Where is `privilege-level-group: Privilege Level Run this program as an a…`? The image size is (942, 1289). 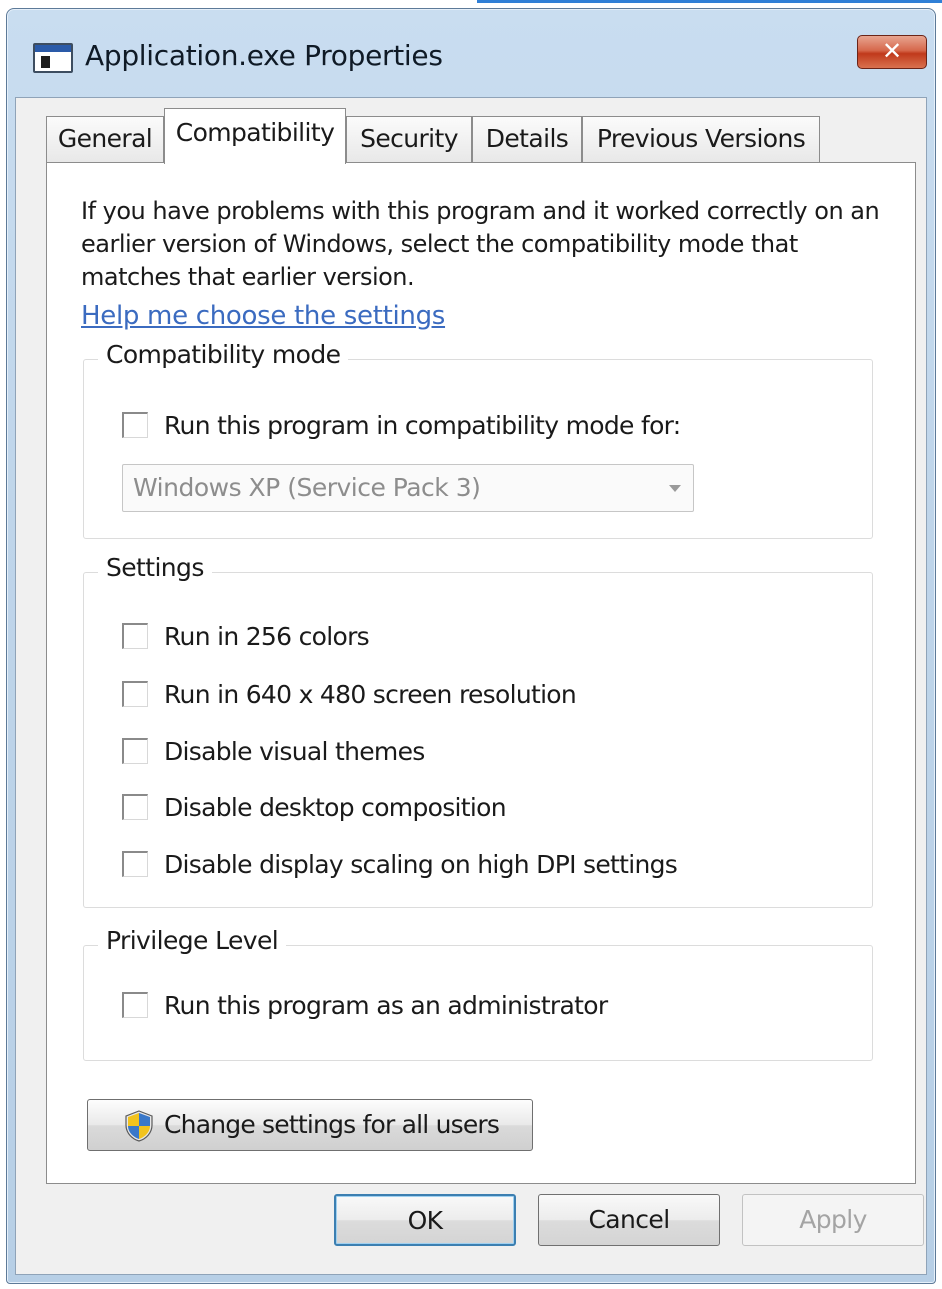
privilege-level-group: Privilege Level Run this program as an a… is located at coordinates (478, 993).